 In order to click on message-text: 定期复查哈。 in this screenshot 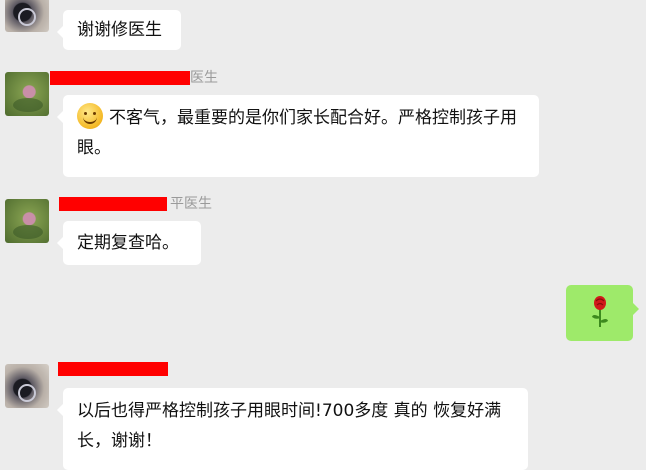, I will do `click(128, 243)`.